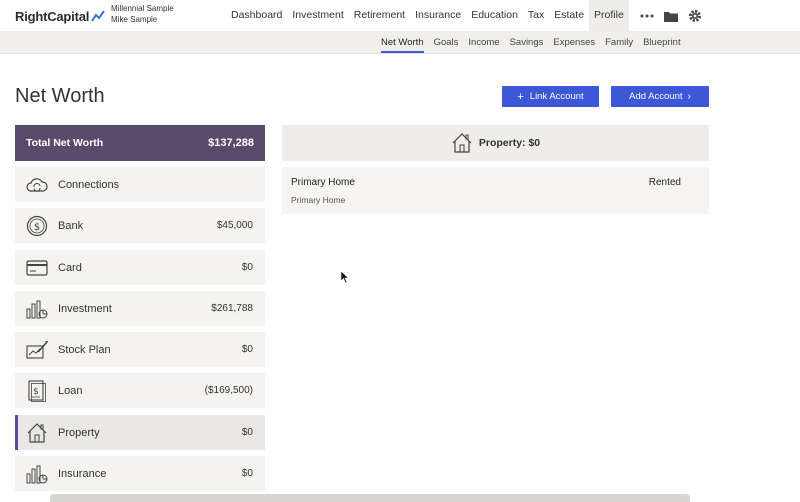  What do you see at coordinates (140, 308) in the screenshot?
I see `category-investment: Investment $261,788` at bounding box center [140, 308].